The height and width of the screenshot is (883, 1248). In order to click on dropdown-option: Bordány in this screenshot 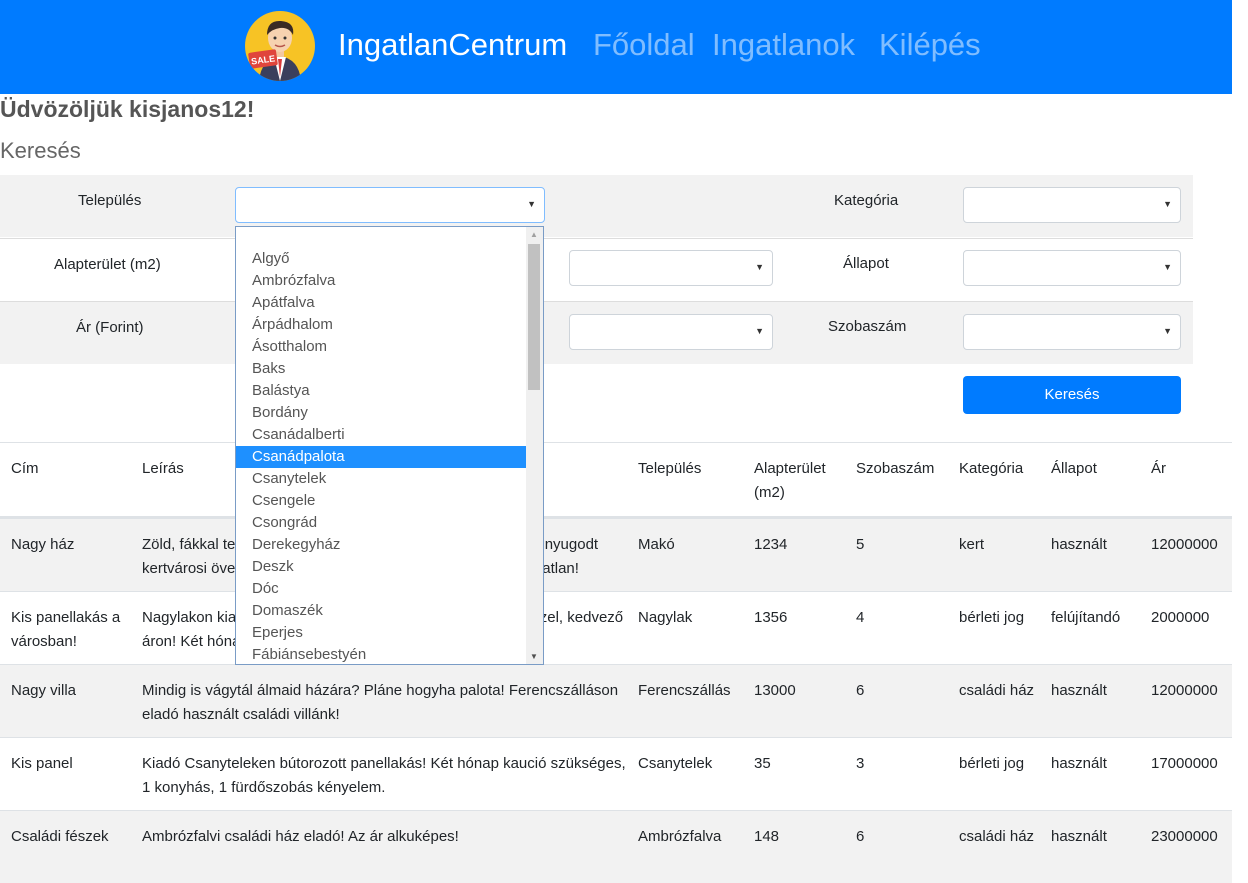, I will do `click(381, 413)`.